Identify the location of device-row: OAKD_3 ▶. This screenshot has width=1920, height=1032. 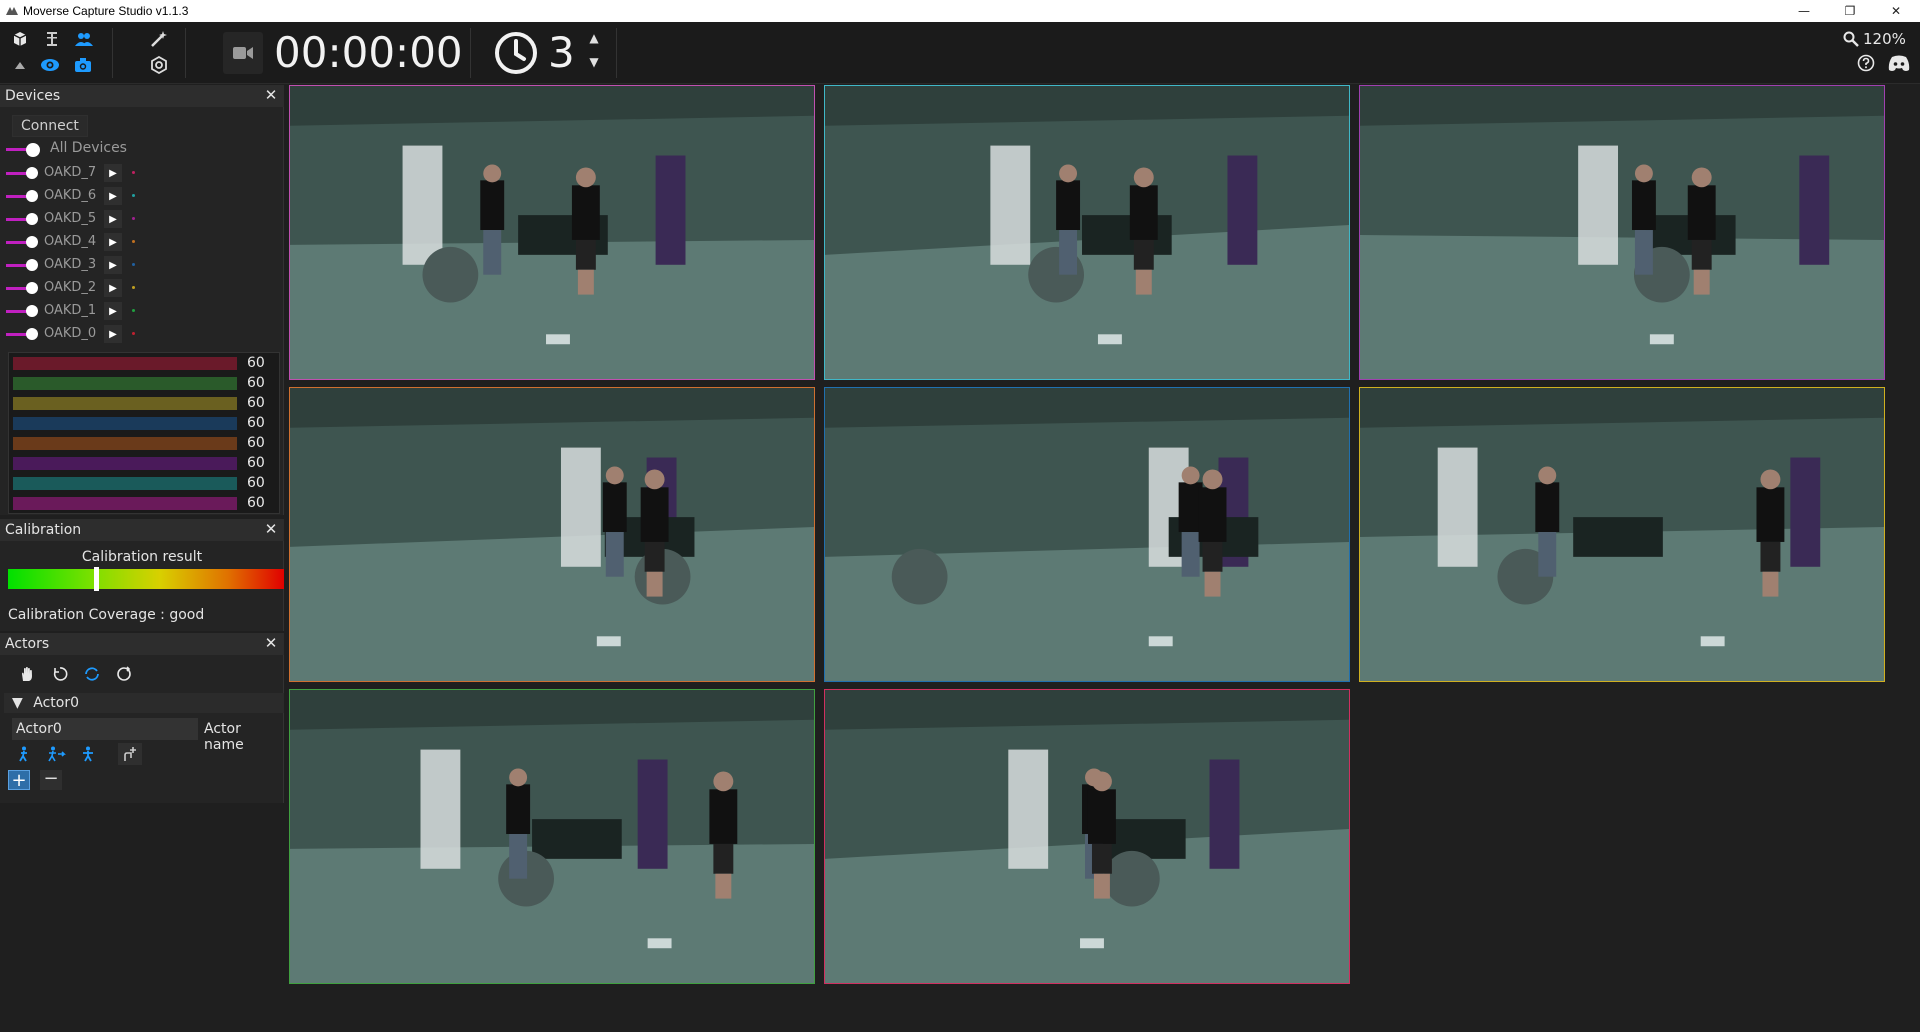
(141, 265).